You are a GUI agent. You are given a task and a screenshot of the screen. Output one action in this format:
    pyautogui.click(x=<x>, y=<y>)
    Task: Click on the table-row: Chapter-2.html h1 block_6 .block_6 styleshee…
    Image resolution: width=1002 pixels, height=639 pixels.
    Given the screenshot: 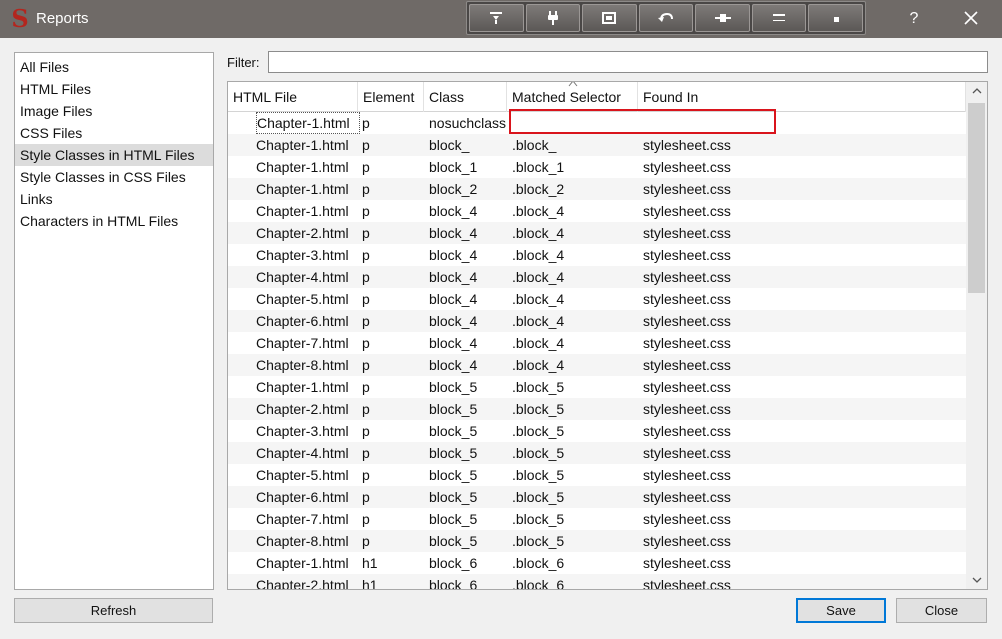 What is the action you would take?
    pyautogui.click(x=597, y=582)
    